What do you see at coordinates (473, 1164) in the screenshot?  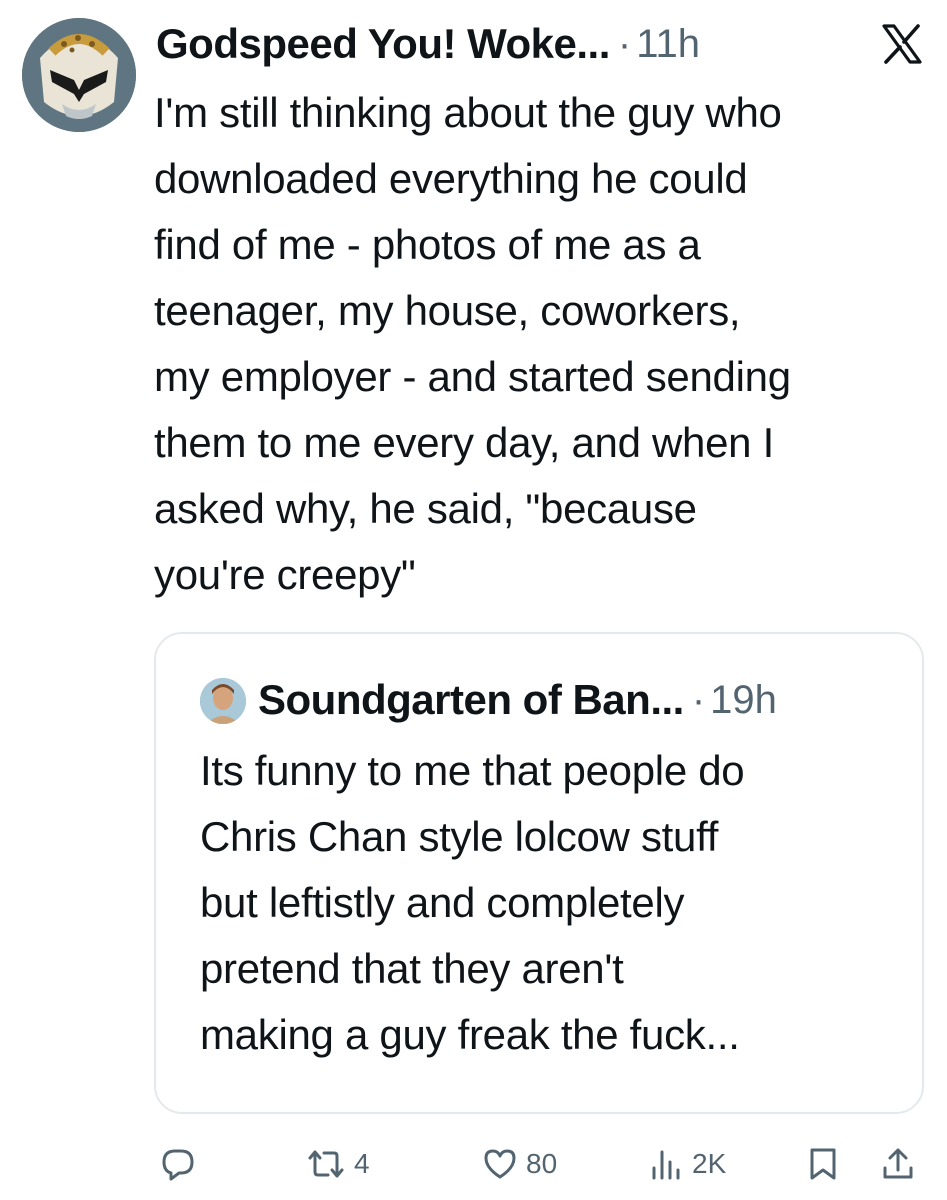 I see `tweet-actions-bar: 4 80 2K` at bounding box center [473, 1164].